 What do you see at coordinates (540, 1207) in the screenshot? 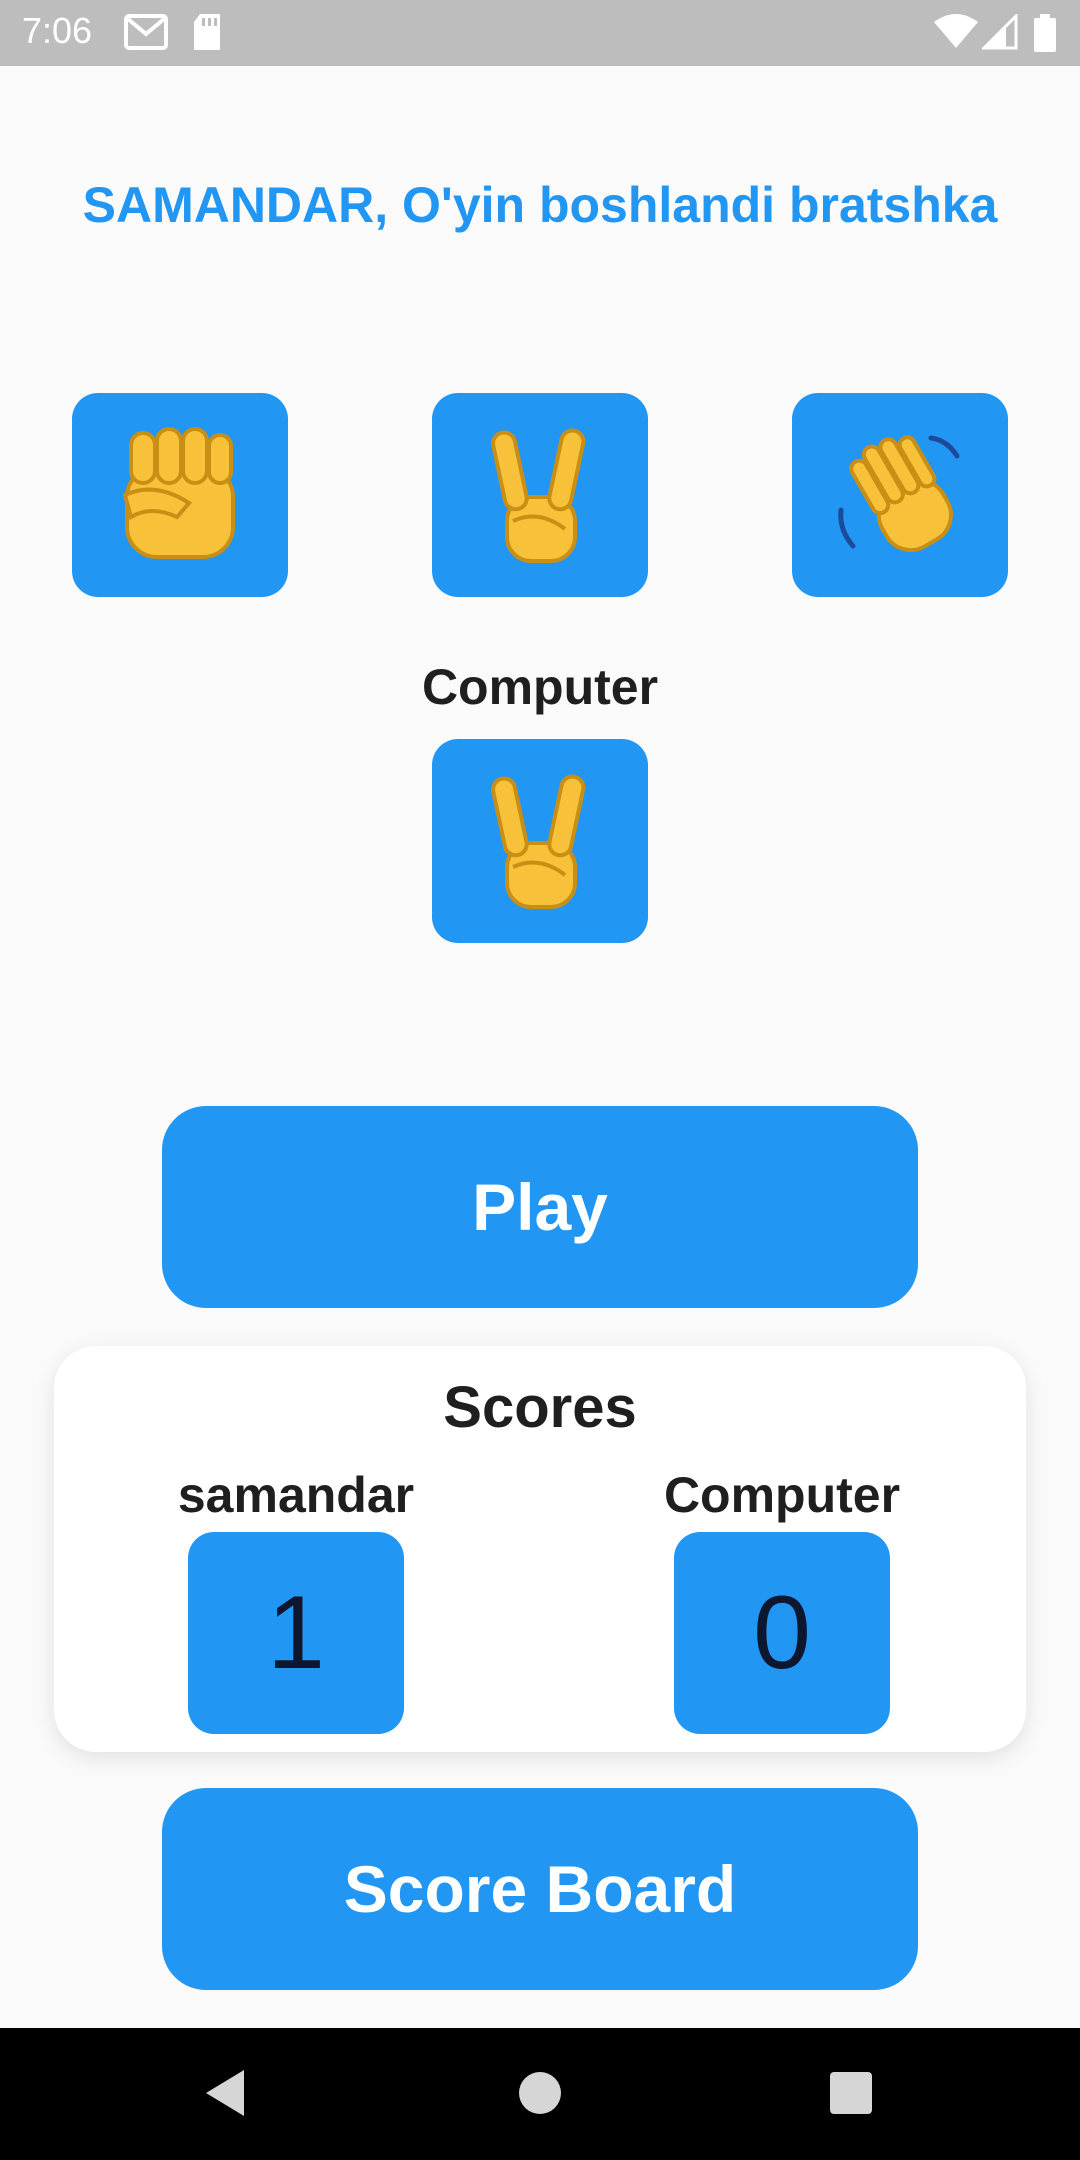
I see `play-button: Play` at bounding box center [540, 1207].